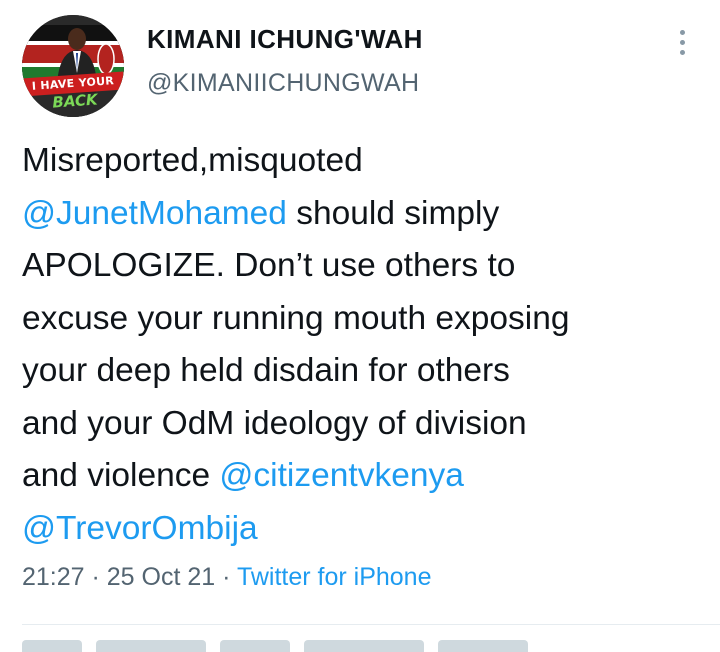 The width and height of the screenshot is (720, 652). I want to click on tweet-text-line: and your OdM ideology of division, so click(367, 424).